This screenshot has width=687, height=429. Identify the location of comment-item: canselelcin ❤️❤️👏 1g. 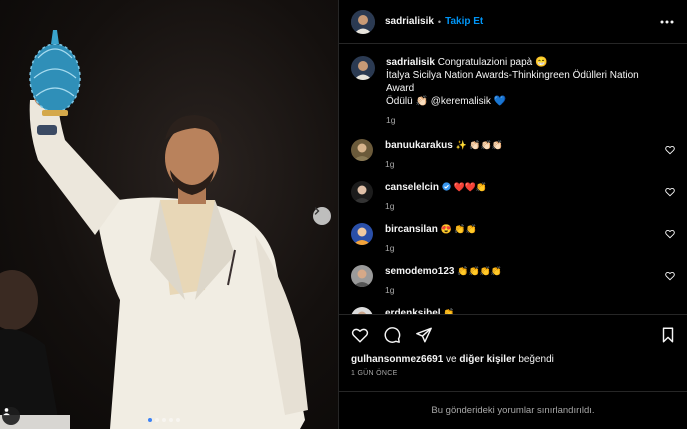
(513, 196).